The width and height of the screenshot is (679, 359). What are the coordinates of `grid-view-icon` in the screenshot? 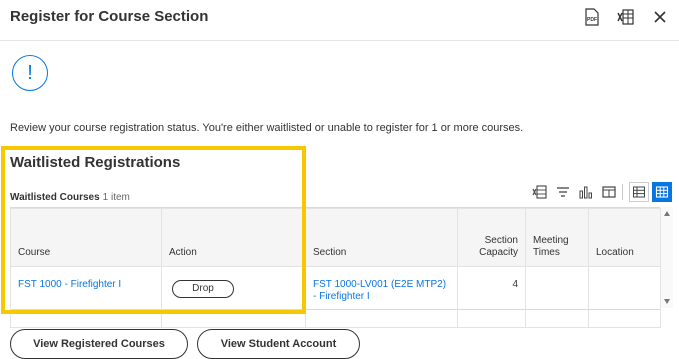 It's located at (662, 192).